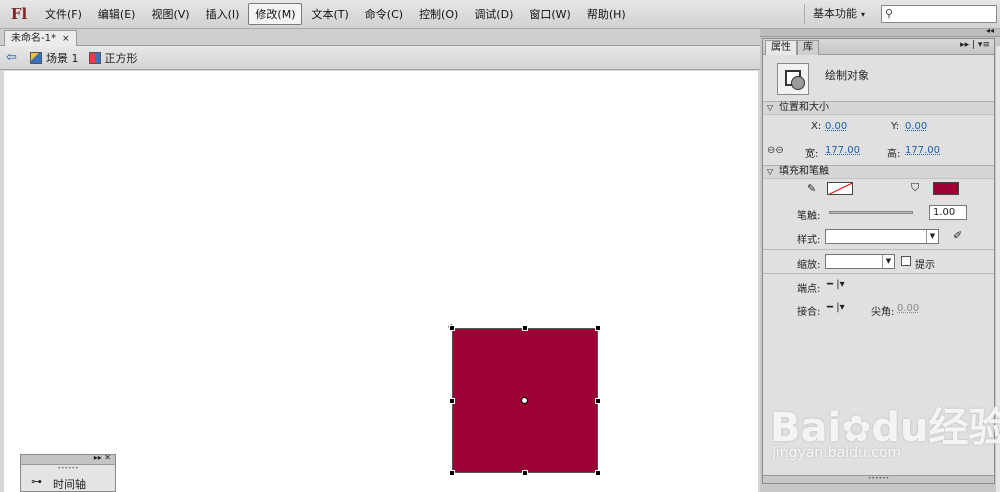  Describe the element at coordinates (946, 188) in the screenshot. I see `fill-color-swatch` at that location.